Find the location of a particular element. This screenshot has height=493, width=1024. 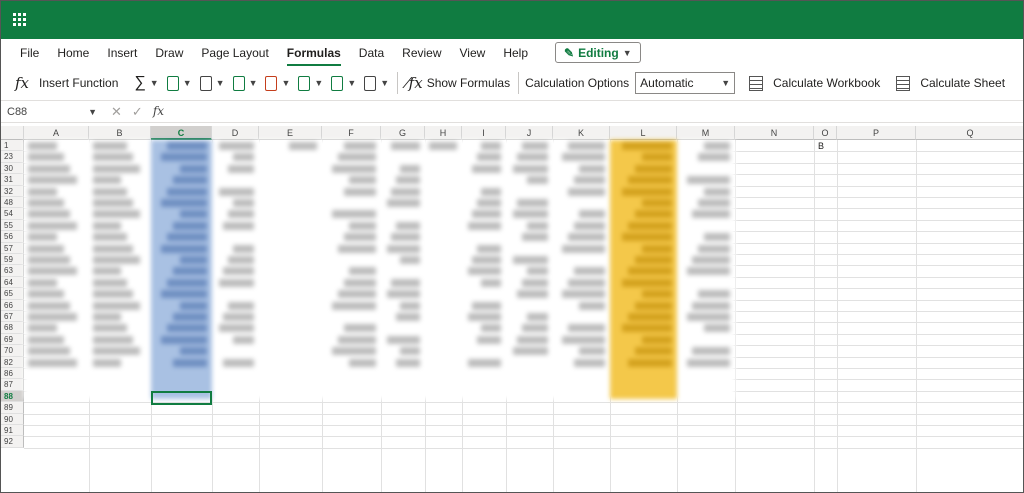

tab-view: View is located at coordinates (473, 53).